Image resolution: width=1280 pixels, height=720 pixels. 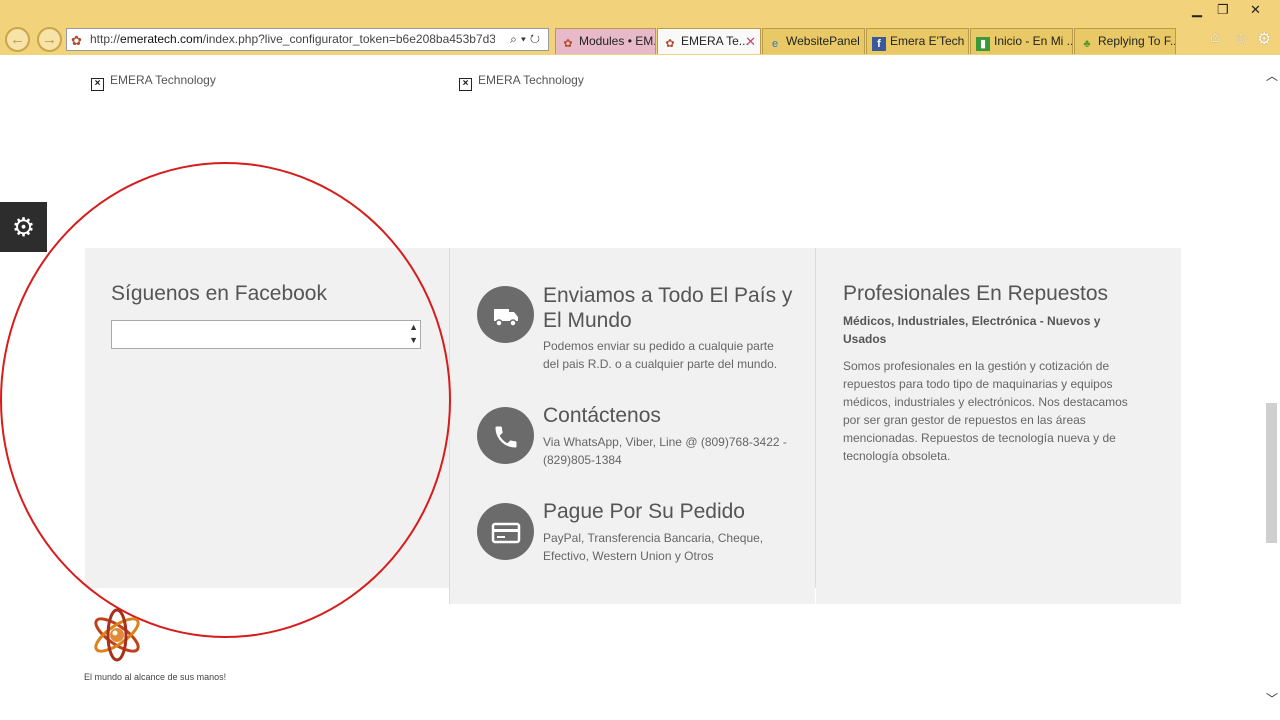 What do you see at coordinates (1264, 39) in the screenshot?
I see `settings-gear-icon: ⚙` at bounding box center [1264, 39].